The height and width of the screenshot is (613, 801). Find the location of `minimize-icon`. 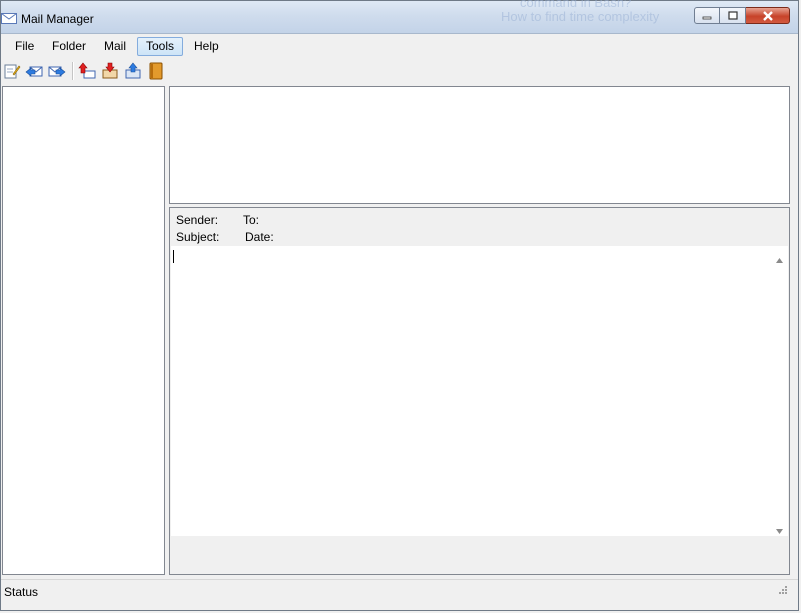

minimize-icon is located at coordinates (707, 17).